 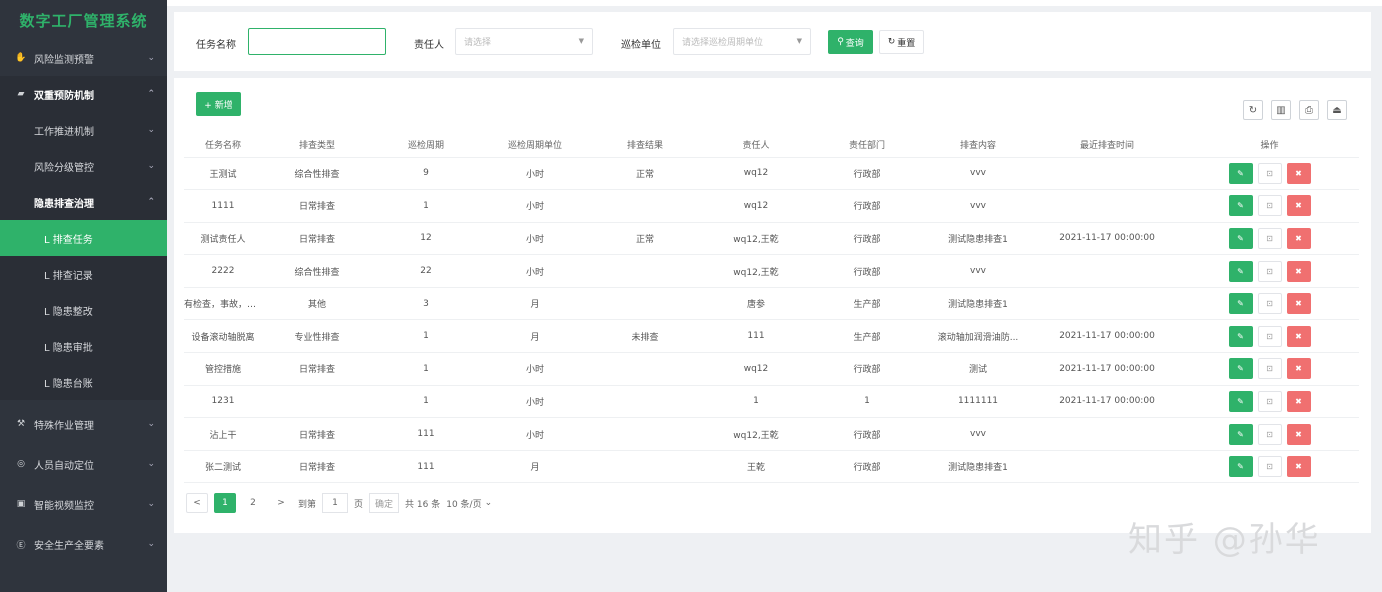 What do you see at coordinates (978, 238) in the screenshot?
I see `table-cell: 测试隐患排查1` at bounding box center [978, 238].